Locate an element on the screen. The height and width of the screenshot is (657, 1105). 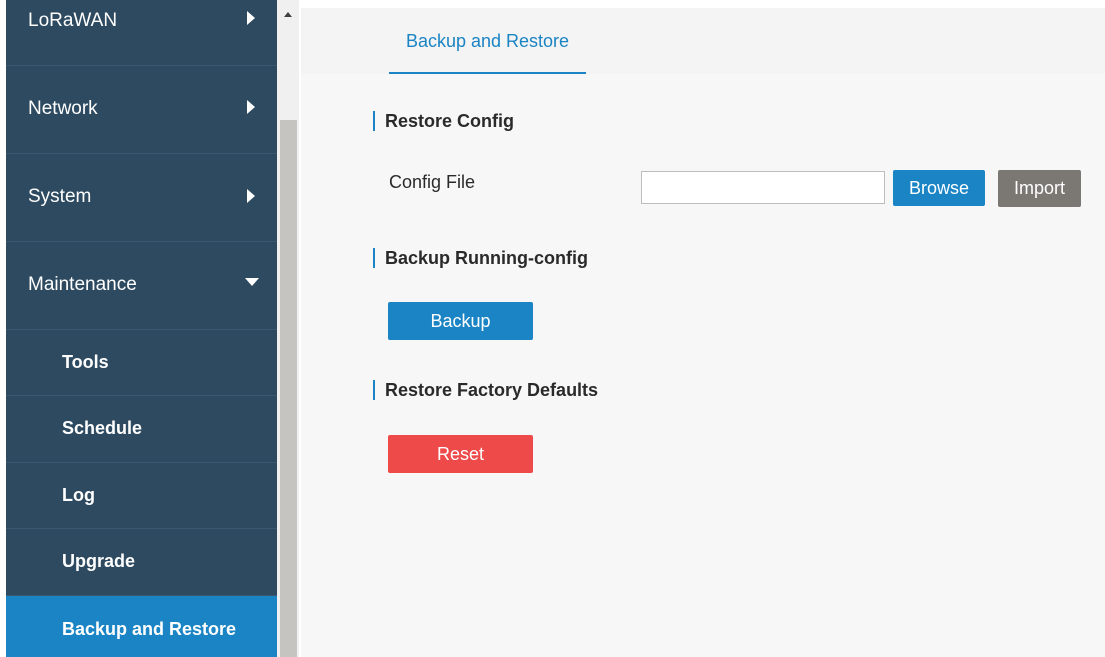
sidebar-subitem-schedule: Schedule is located at coordinates (141, 429).